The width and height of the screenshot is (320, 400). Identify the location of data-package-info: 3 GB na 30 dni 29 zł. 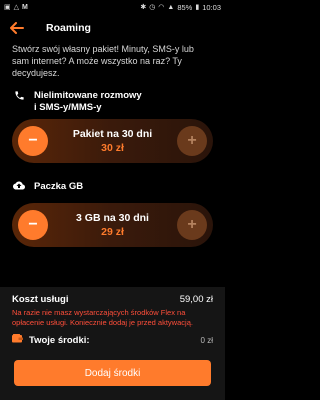
(112, 225).